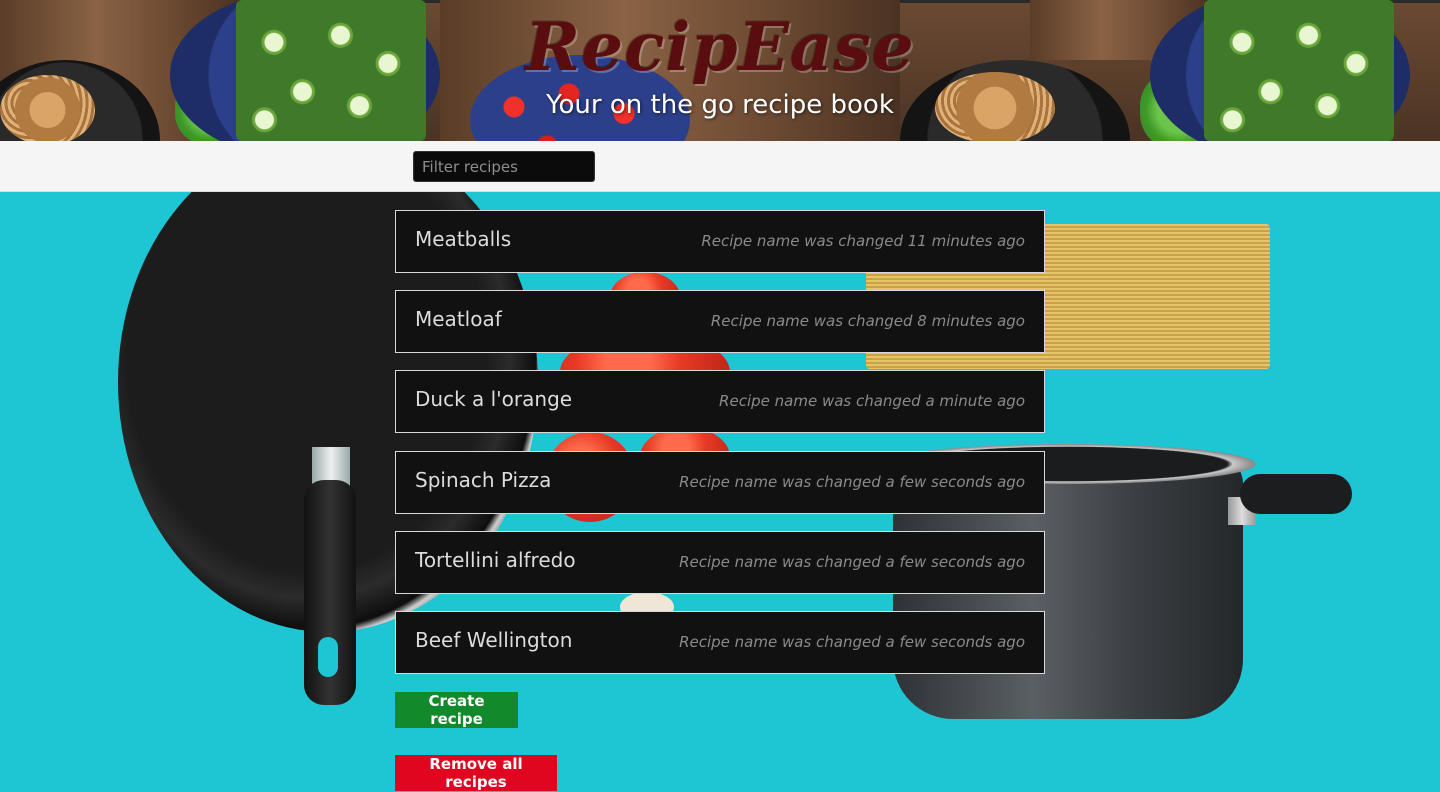 The image size is (1440, 792). Describe the element at coordinates (483, 480) in the screenshot. I see `recipe-name: Spinach Pizza` at that location.